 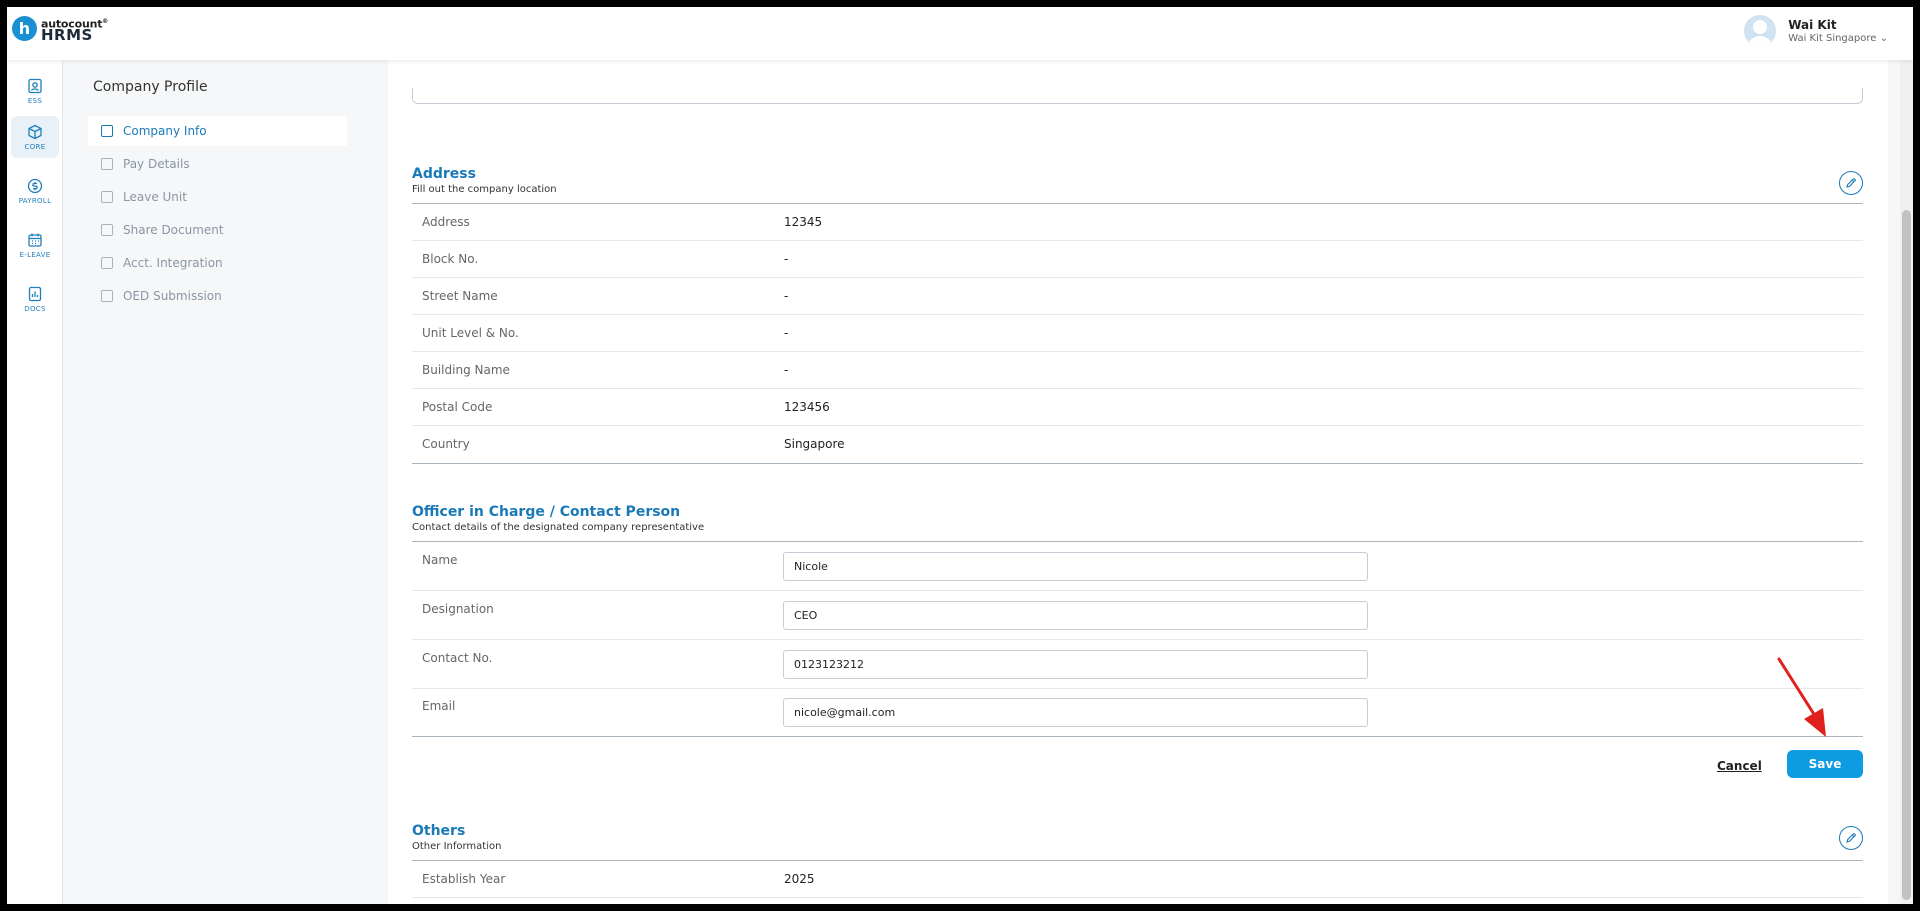 I want to click on chevron-down-icon: ⌄, so click(x=1883, y=38).